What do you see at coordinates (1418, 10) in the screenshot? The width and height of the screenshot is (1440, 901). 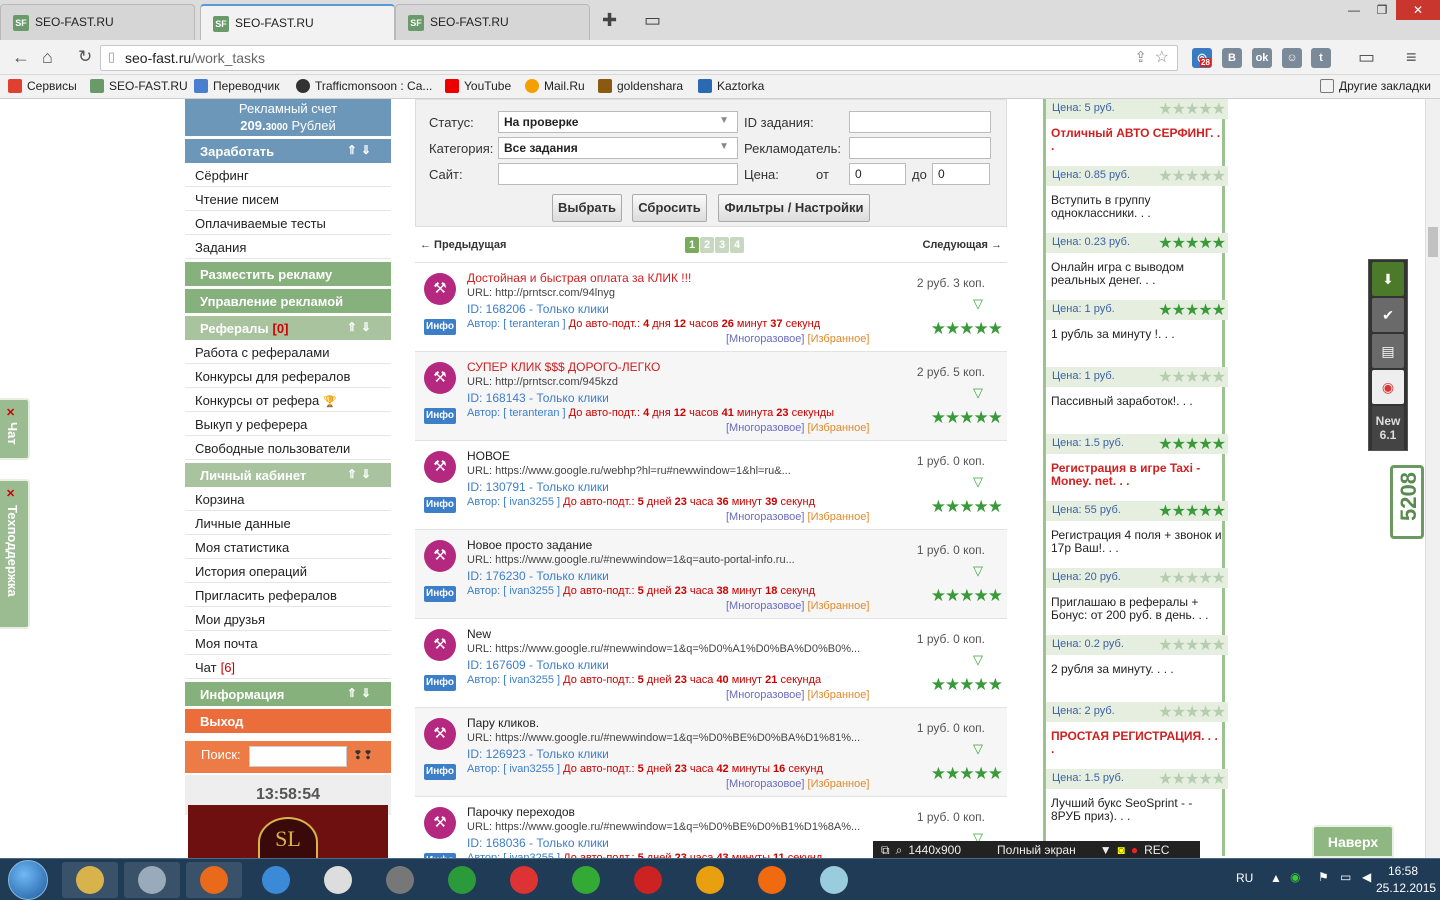 I see `close-window-icon: ✕` at bounding box center [1418, 10].